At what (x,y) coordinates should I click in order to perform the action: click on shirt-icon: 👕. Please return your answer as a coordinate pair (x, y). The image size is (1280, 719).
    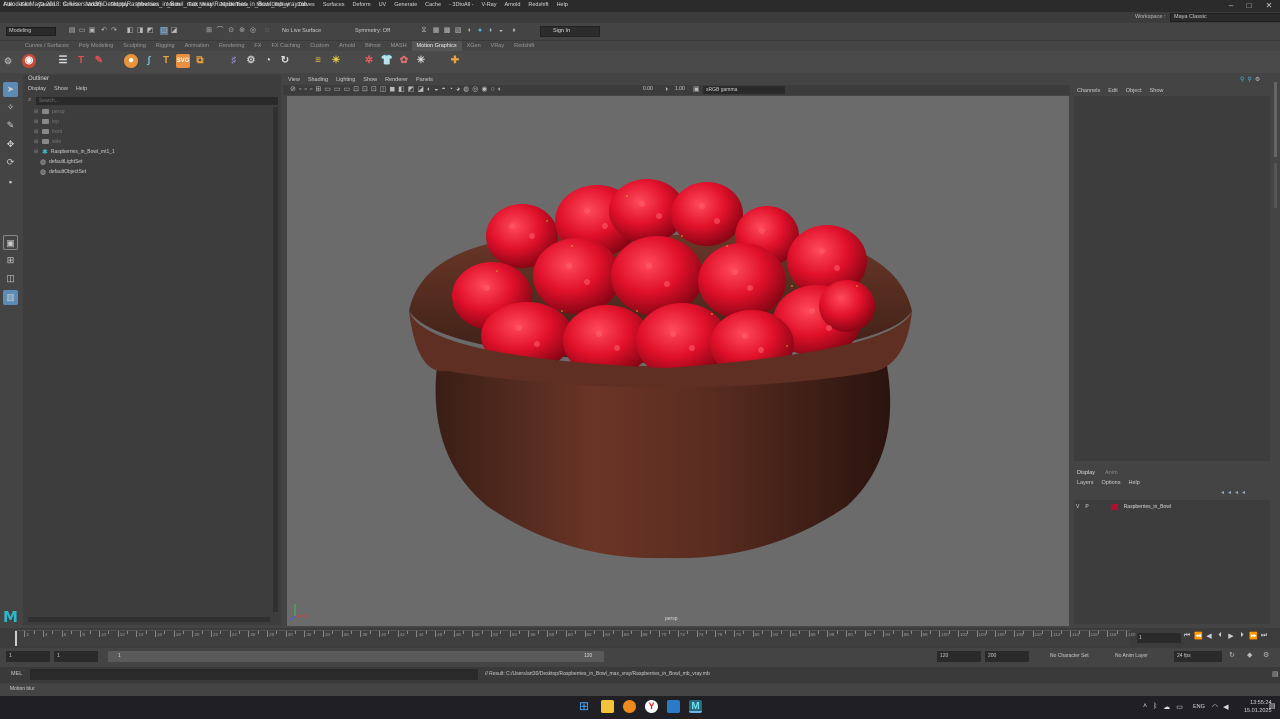
    Looking at the image, I should click on (387, 61).